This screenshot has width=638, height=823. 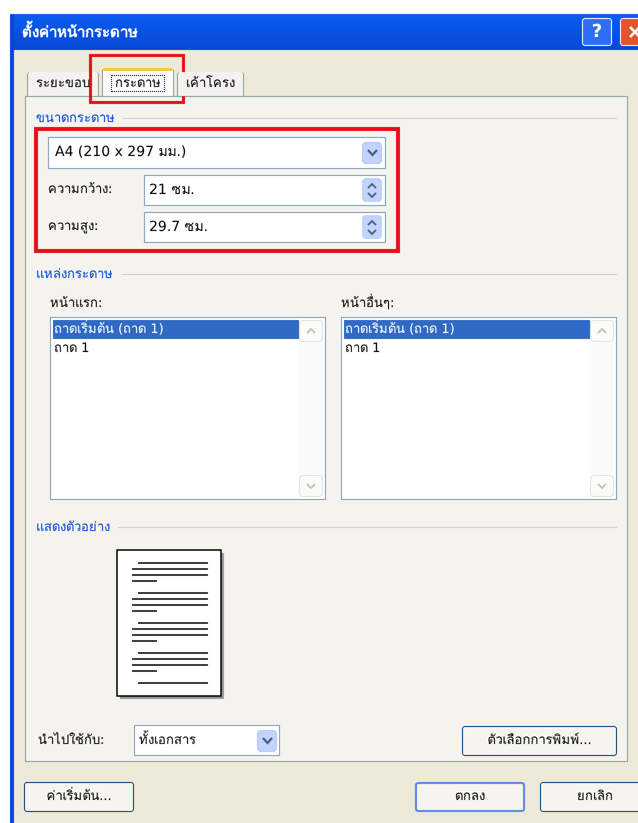 What do you see at coordinates (80, 31) in the screenshot?
I see `window-title: ตั้งค่าหน้ากระดาษ` at bounding box center [80, 31].